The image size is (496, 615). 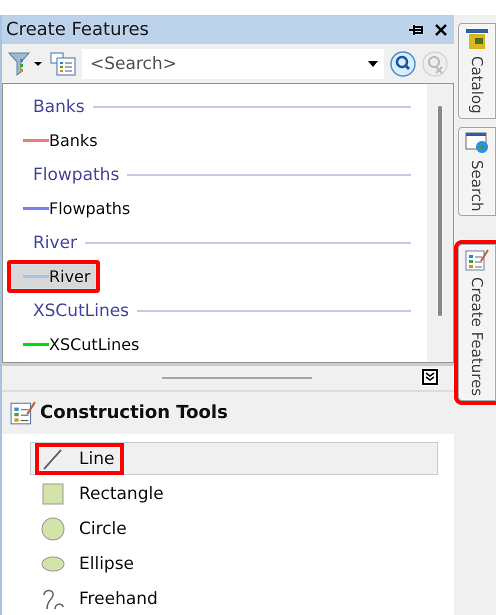 What do you see at coordinates (53, 528) in the screenshot?
I see `circle-icon` at bounding box center [53, 528].